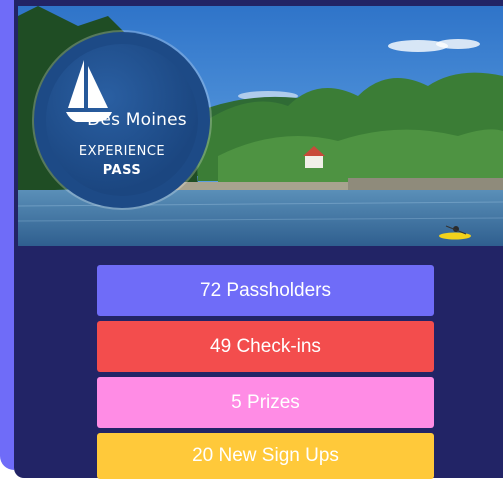 This screenshot has height=484, width=503. I want to click on des-moines-logo: Des Moines EXPERIENCE PASS, so click(122, 120).